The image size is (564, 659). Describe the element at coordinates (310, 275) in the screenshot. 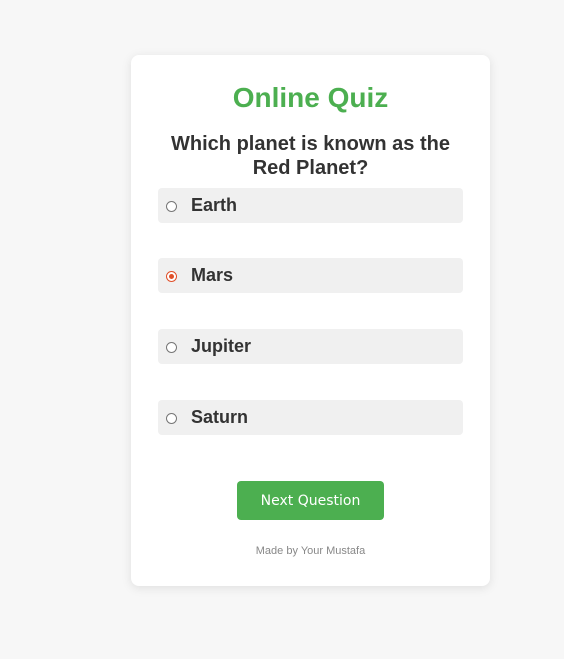

I see `option-mars: Mars` at that location.